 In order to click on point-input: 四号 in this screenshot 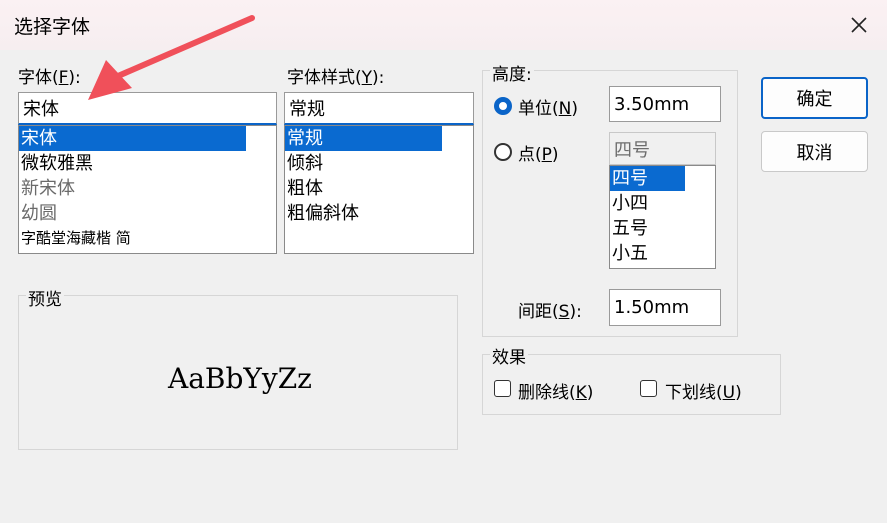, I will do `click(662, 148)`.